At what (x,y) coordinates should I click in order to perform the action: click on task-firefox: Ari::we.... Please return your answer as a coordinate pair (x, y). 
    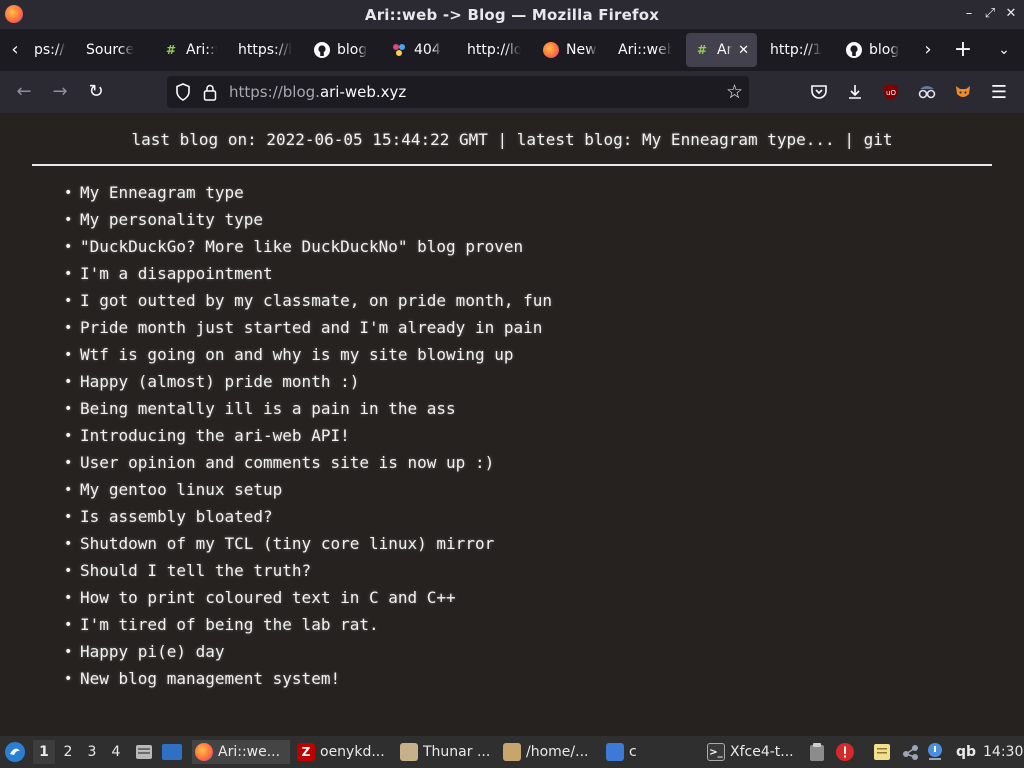
    Looking at the image, I should click on (241, 752).